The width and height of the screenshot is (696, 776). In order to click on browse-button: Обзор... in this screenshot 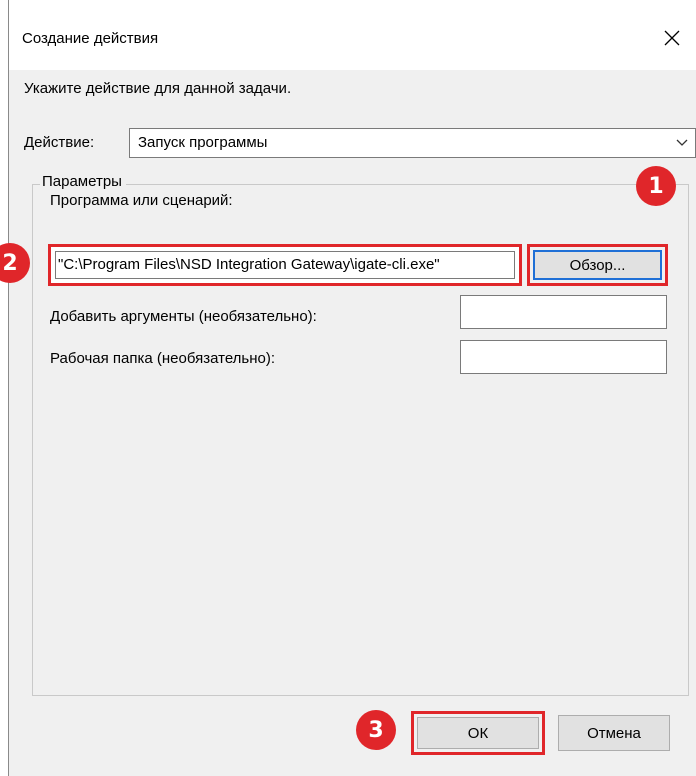, I will do `click(597, 265)`.